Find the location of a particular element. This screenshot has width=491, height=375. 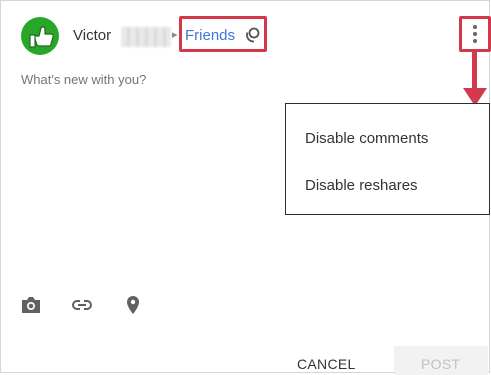

audience-selector: Friends is located at coordinates (210, 35).